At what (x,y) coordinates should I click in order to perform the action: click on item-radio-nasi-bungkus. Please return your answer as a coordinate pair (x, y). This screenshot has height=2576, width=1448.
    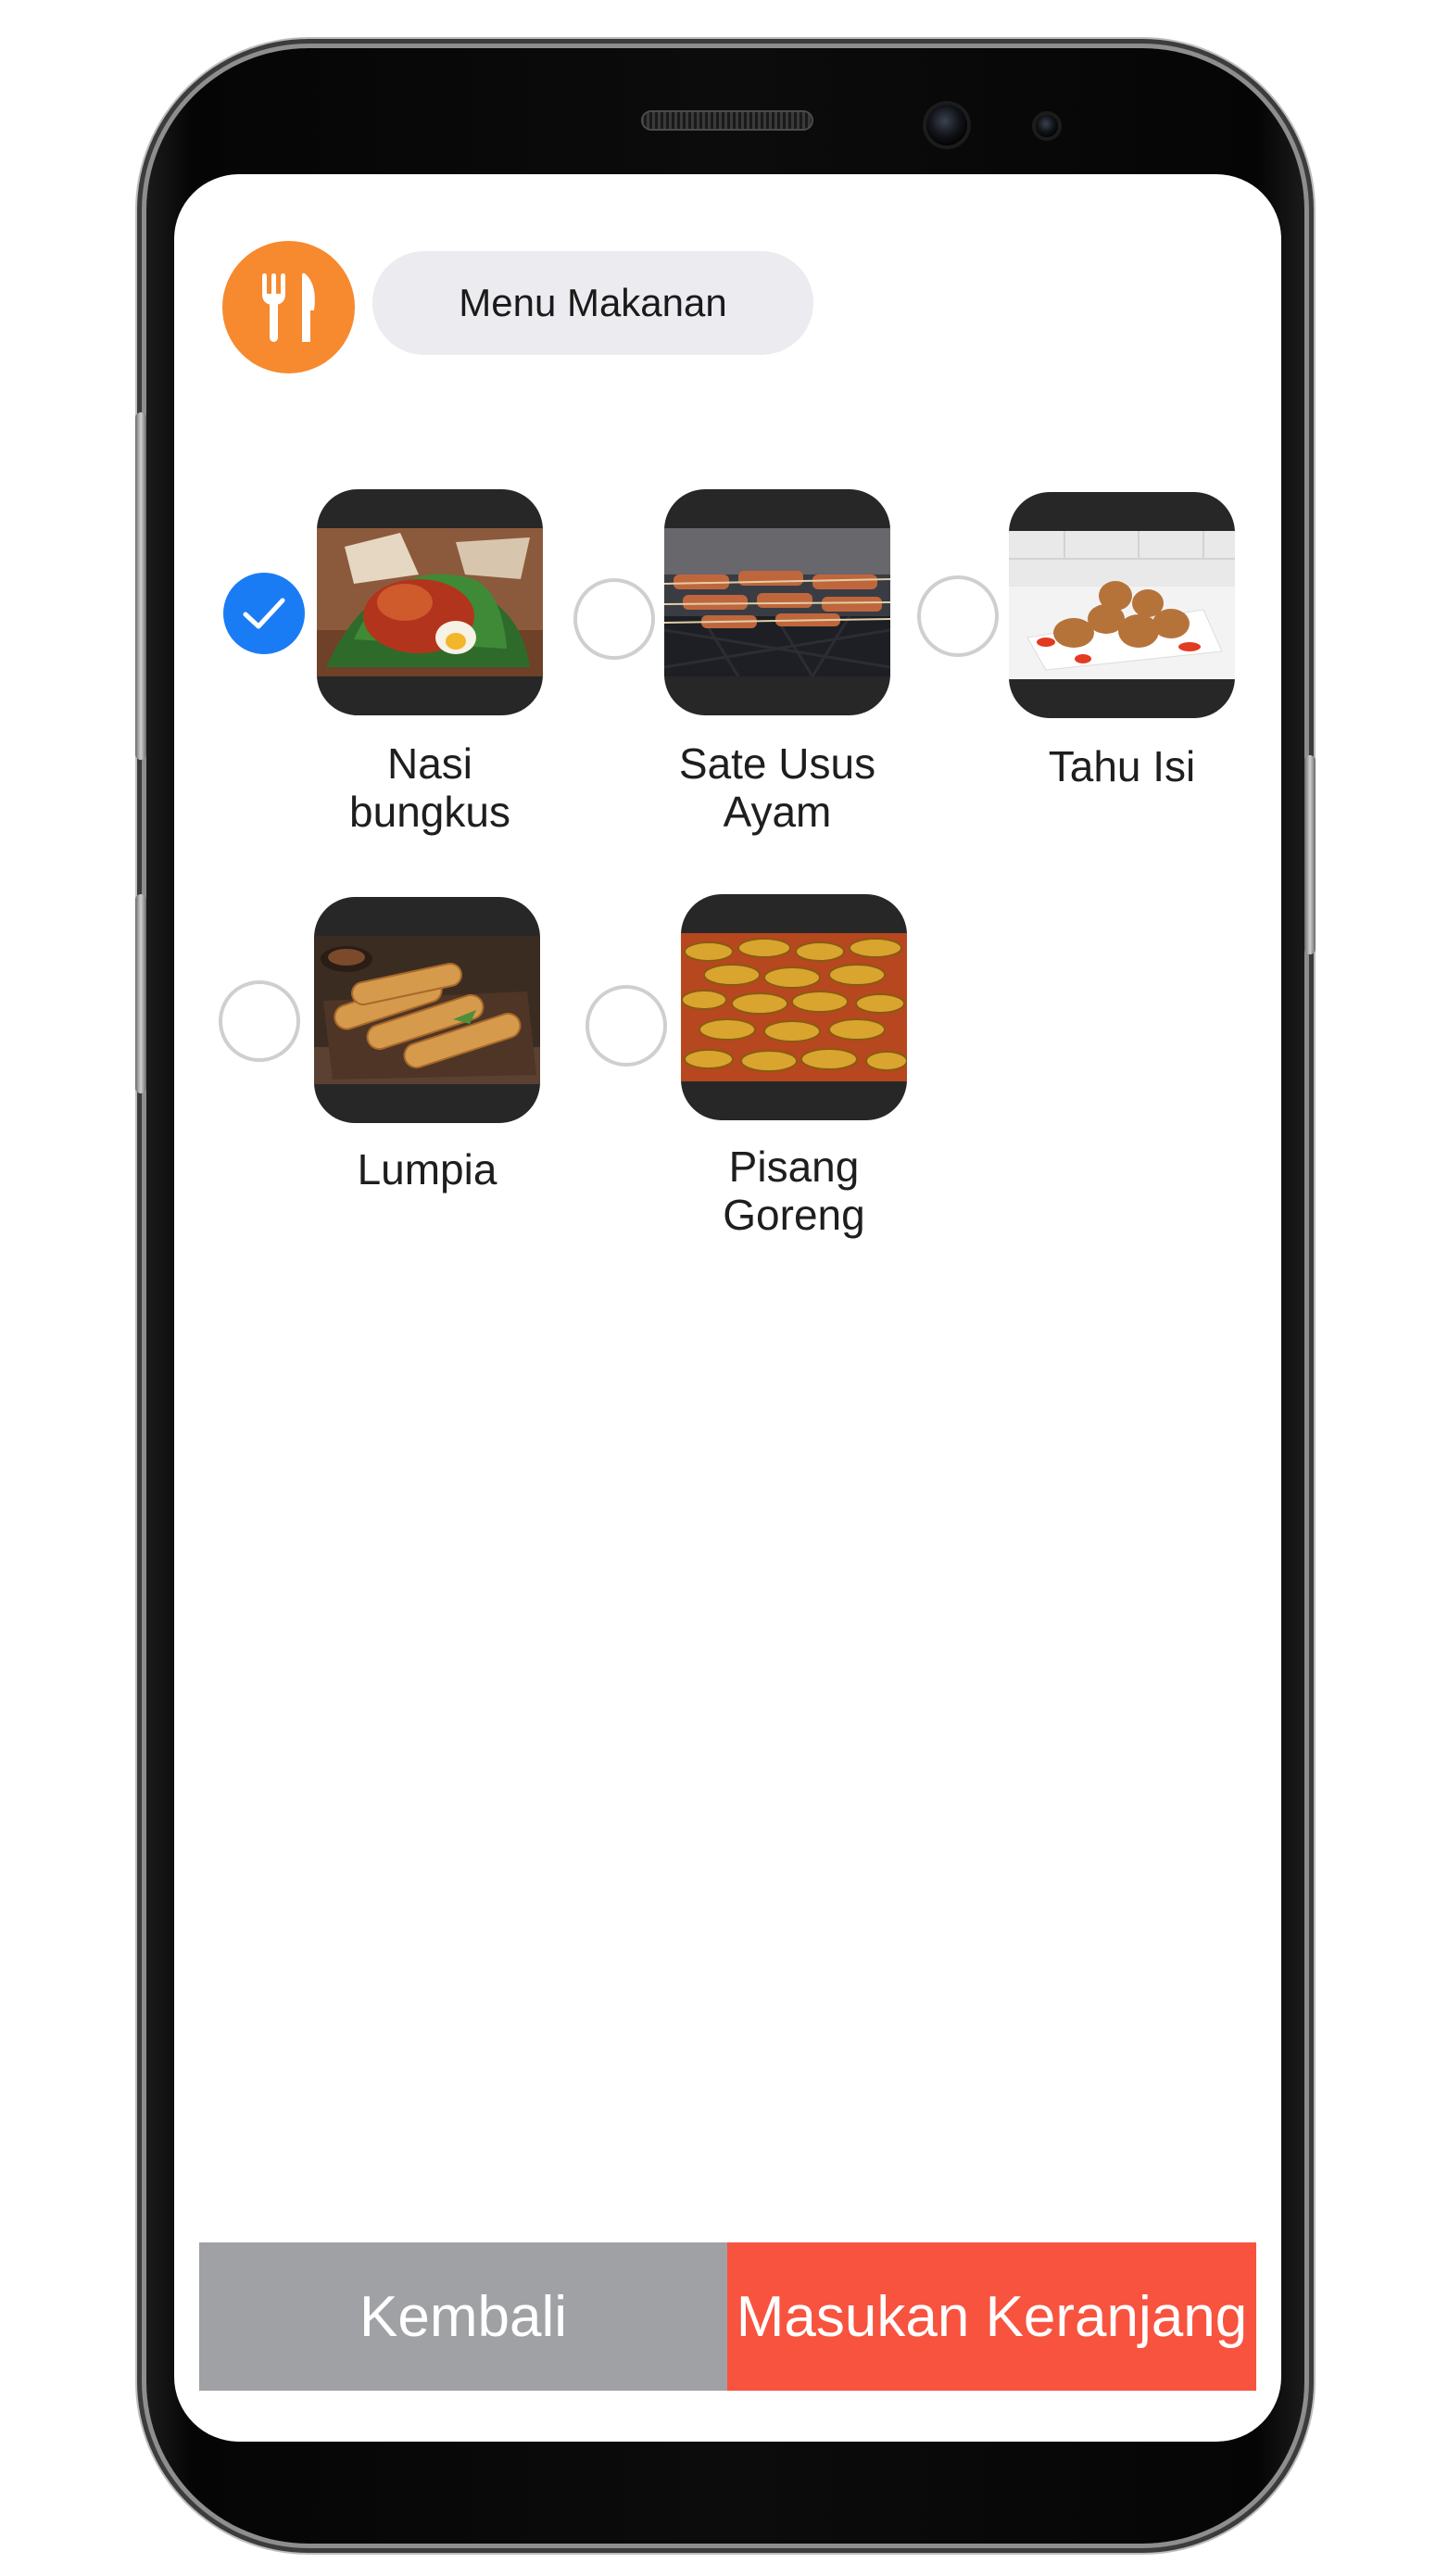
    Looking at the image, I should click on (264, 613).